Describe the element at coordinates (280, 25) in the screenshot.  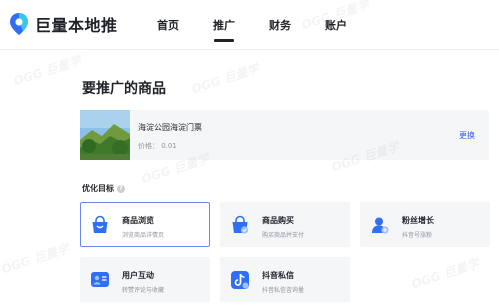
I see `nav-finance: 财务` at that location.